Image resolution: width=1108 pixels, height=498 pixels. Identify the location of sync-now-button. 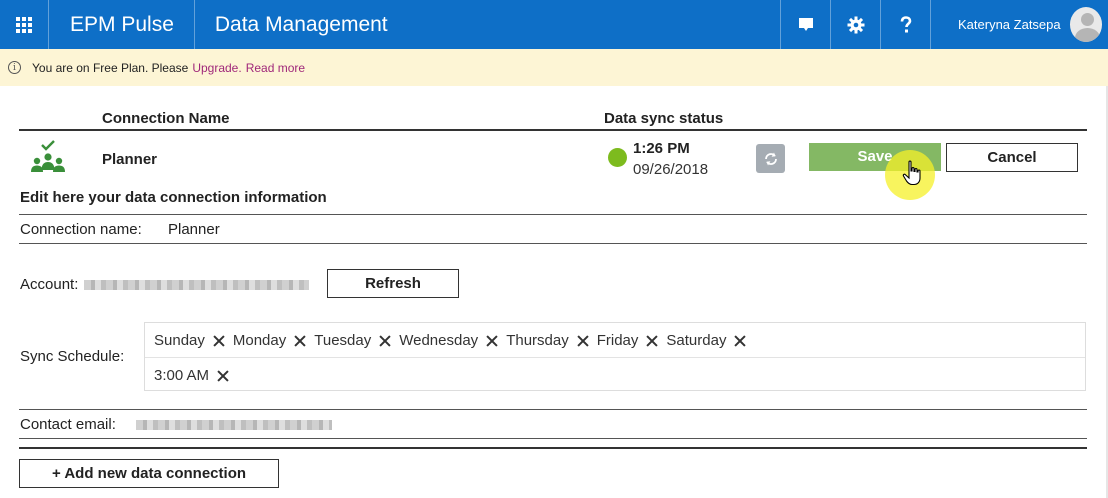
(770, 158).